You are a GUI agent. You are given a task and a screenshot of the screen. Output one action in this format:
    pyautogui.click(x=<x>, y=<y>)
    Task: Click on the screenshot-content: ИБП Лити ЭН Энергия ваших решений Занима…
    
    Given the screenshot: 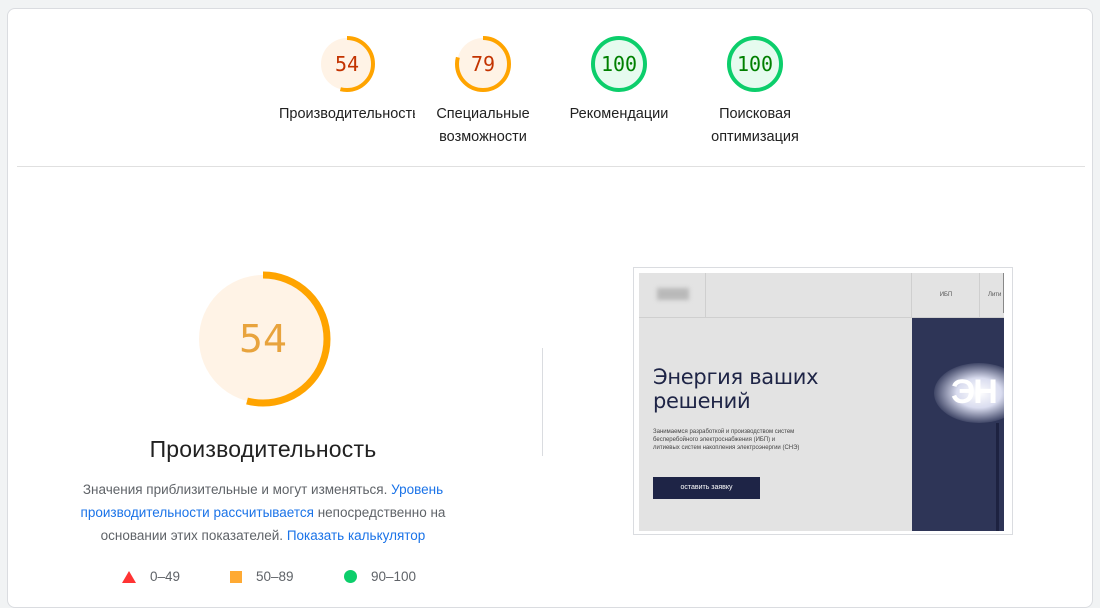 What is the action you would take?
    pyautogui.click(x=821, y=402)
    